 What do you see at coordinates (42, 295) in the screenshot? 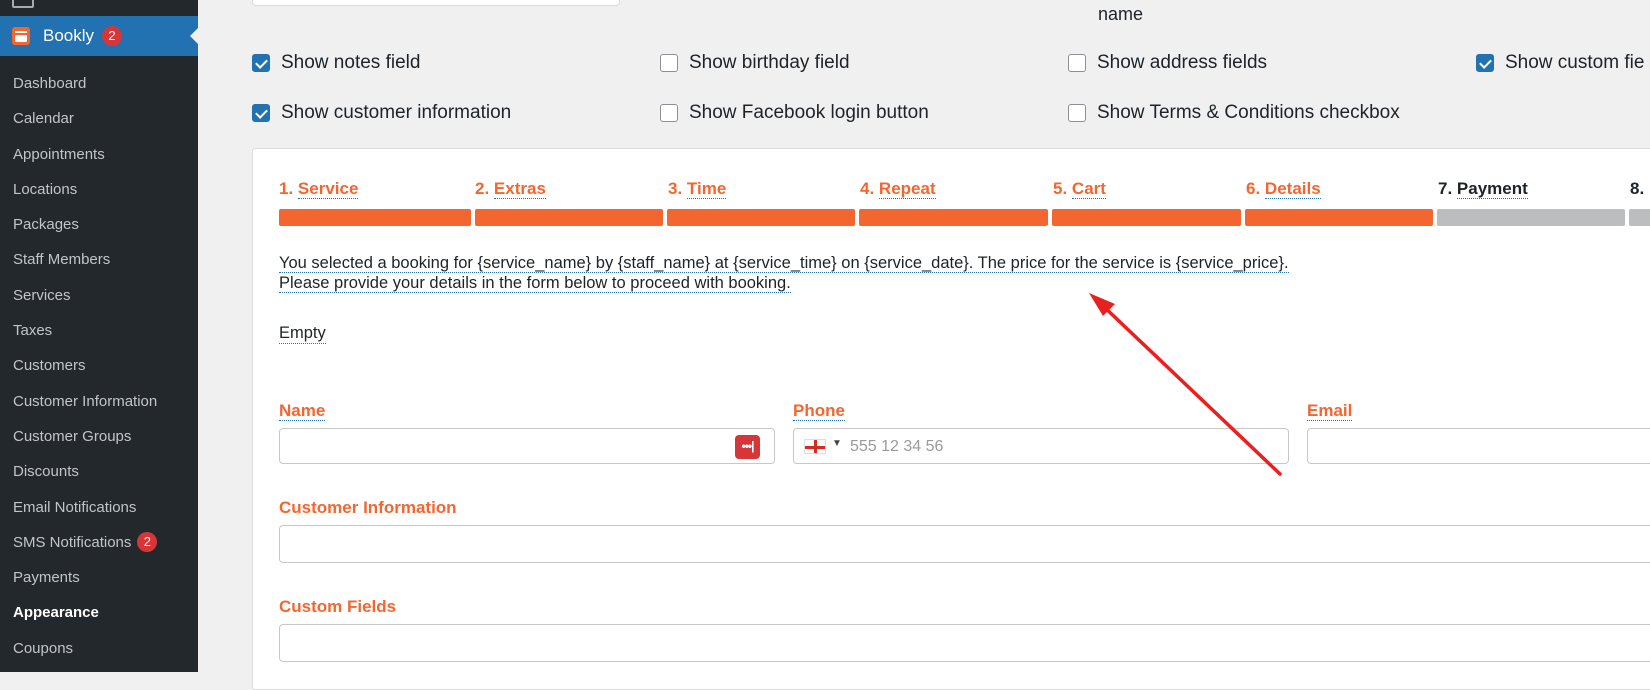
I see `sidebar-item-label: Services` at bounding box center [42, 295].